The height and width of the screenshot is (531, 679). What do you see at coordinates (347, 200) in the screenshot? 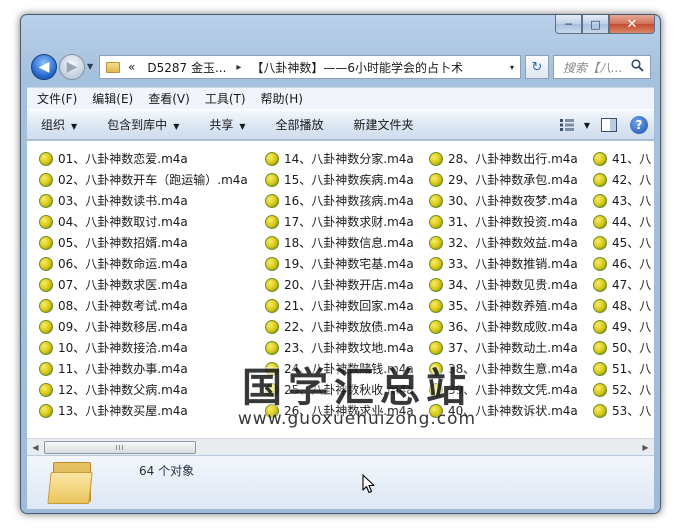
I see `list-item: 16、八卦神数孩病.m4a` at bounding box center [347, 200].